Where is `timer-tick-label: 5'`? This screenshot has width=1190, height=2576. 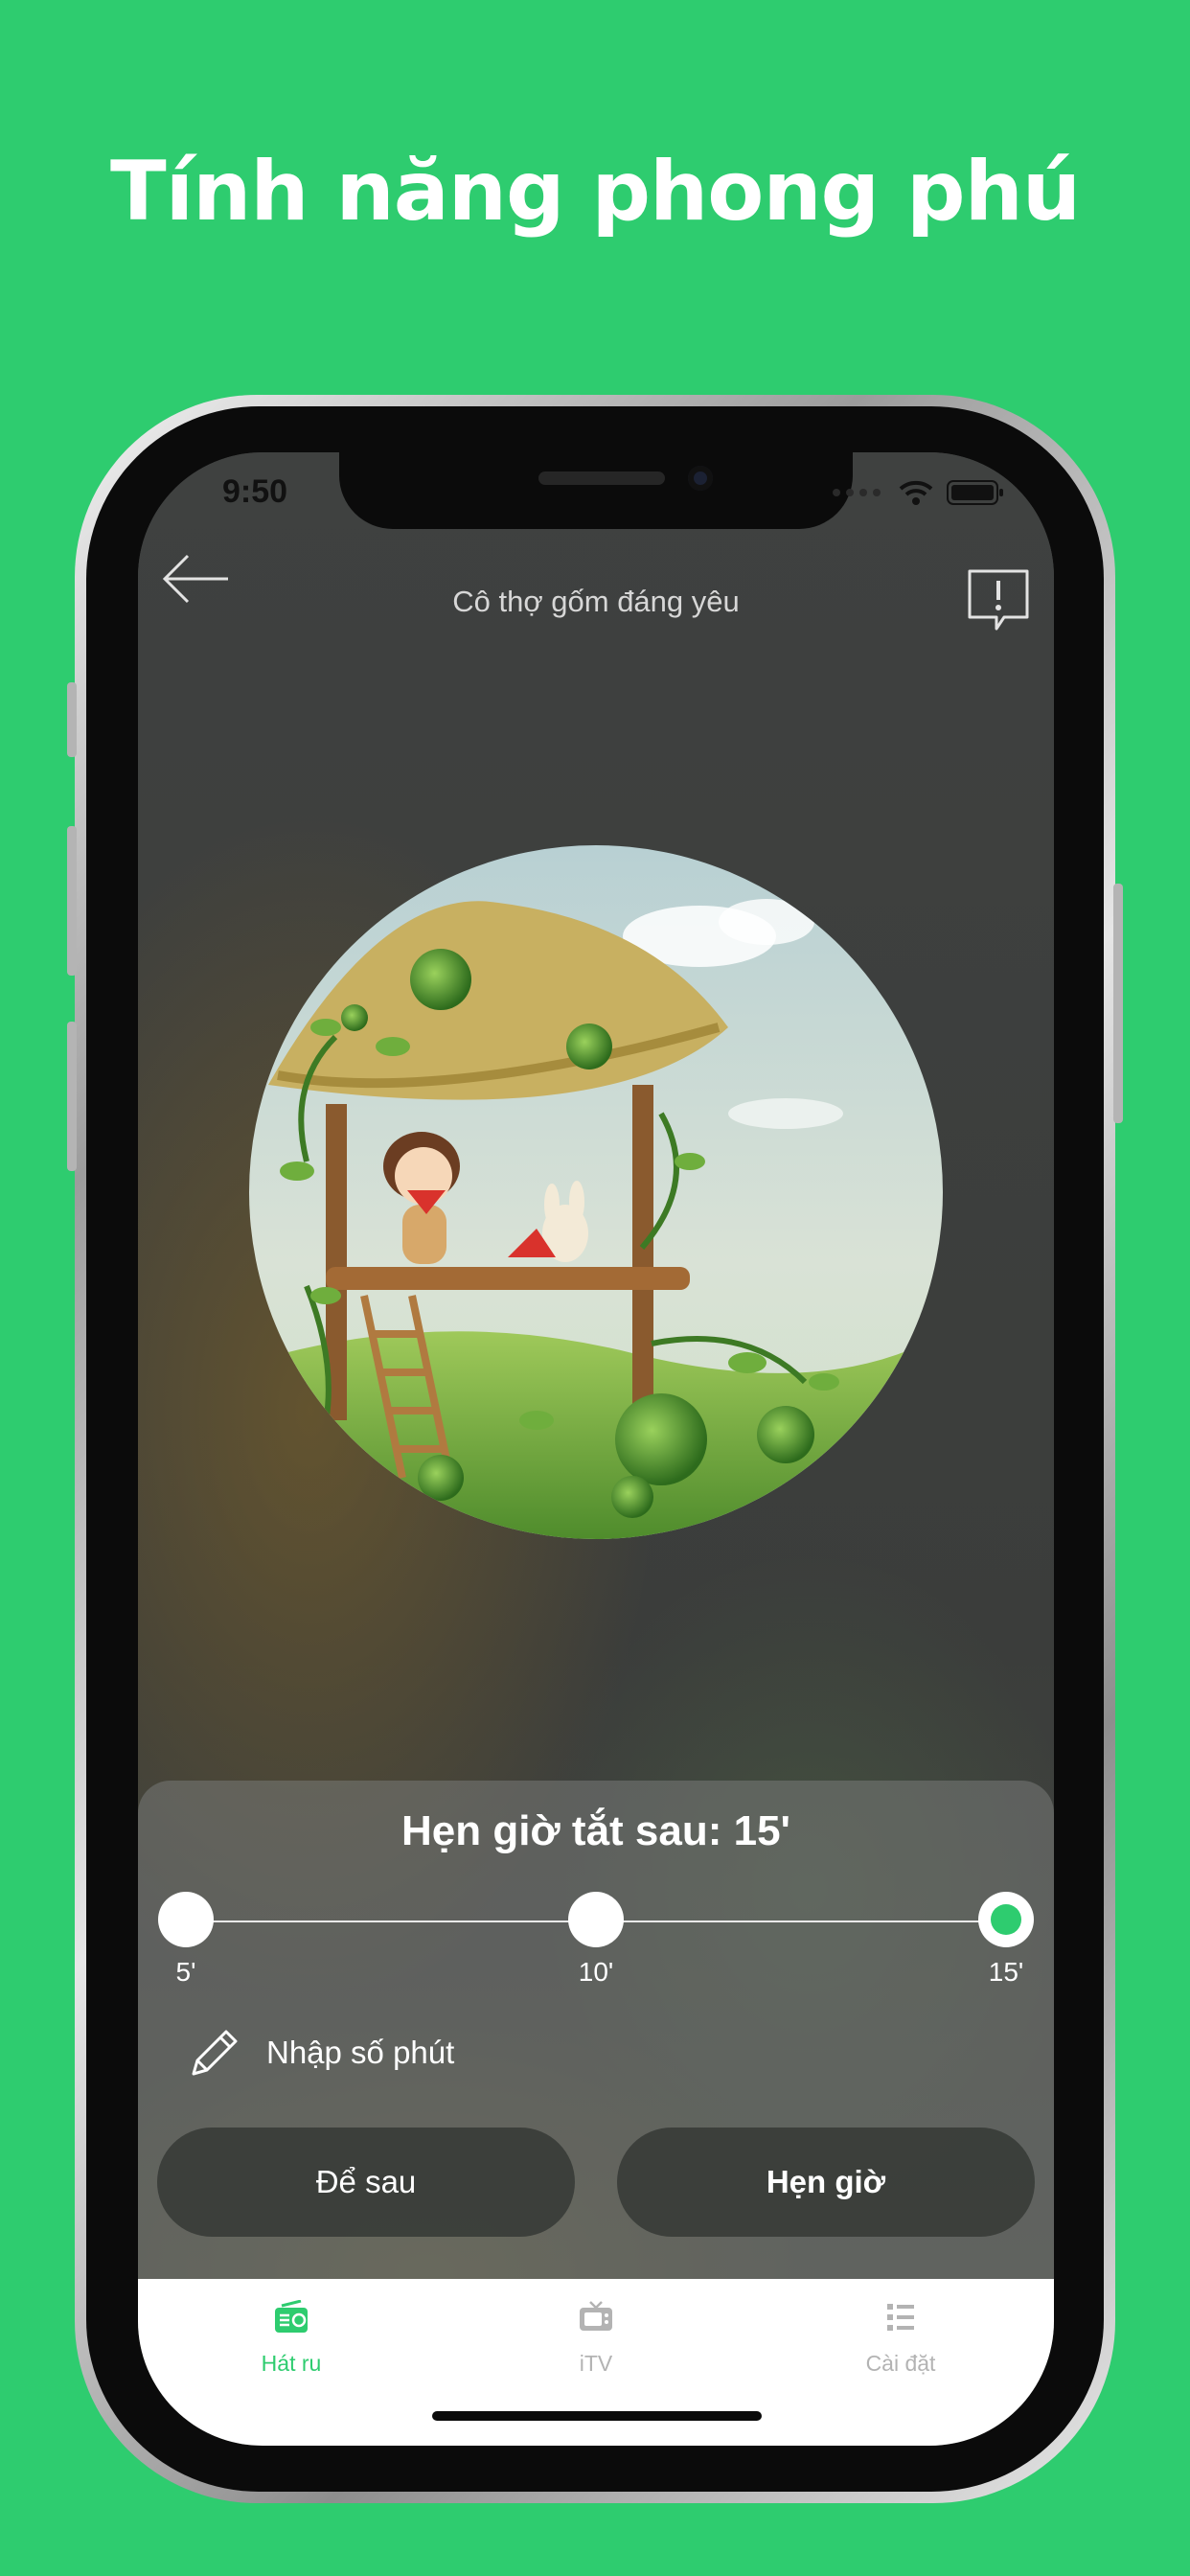
timer-tick-label: 5' is located at coordinates (186, 1972).